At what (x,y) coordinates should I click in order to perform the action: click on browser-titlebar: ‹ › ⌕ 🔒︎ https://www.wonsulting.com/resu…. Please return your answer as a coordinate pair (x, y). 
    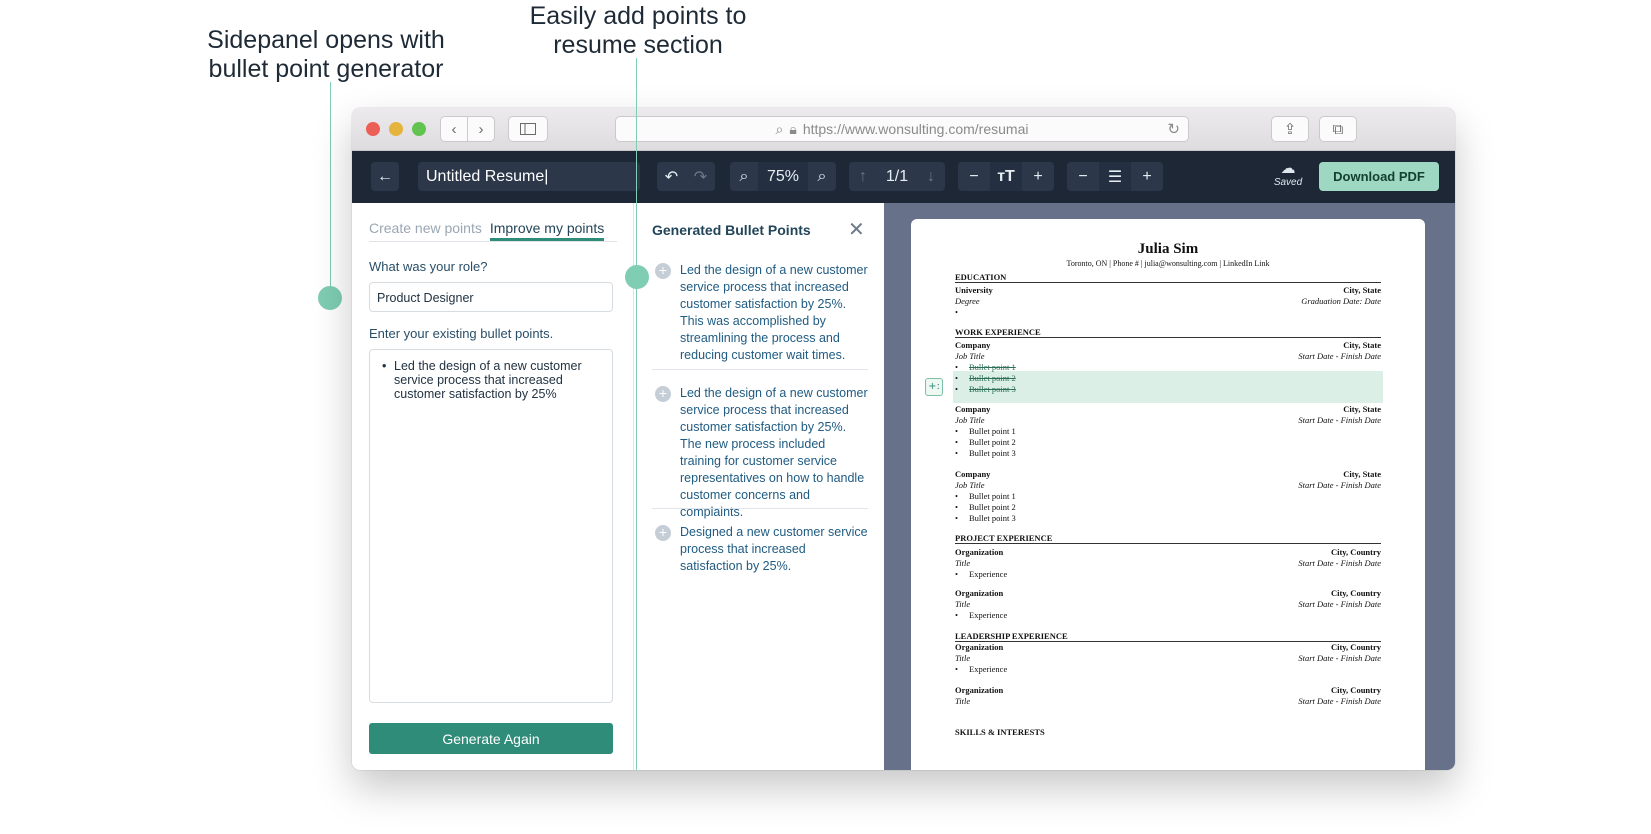
    Looking at the image, I should click on (903, 129).